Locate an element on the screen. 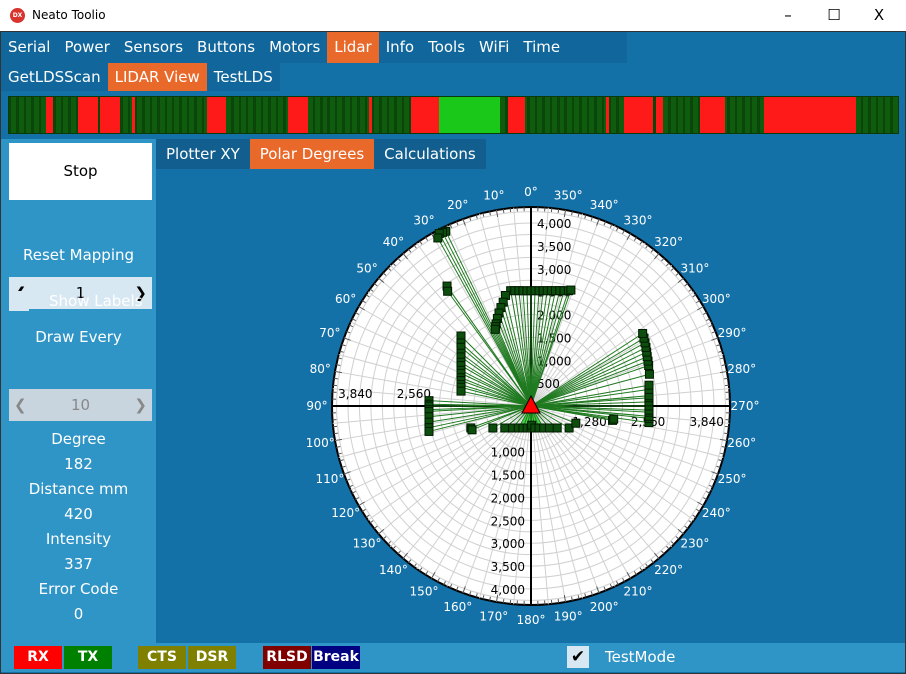  angle-tick-label: 190° is located at coordinates (568, 617).